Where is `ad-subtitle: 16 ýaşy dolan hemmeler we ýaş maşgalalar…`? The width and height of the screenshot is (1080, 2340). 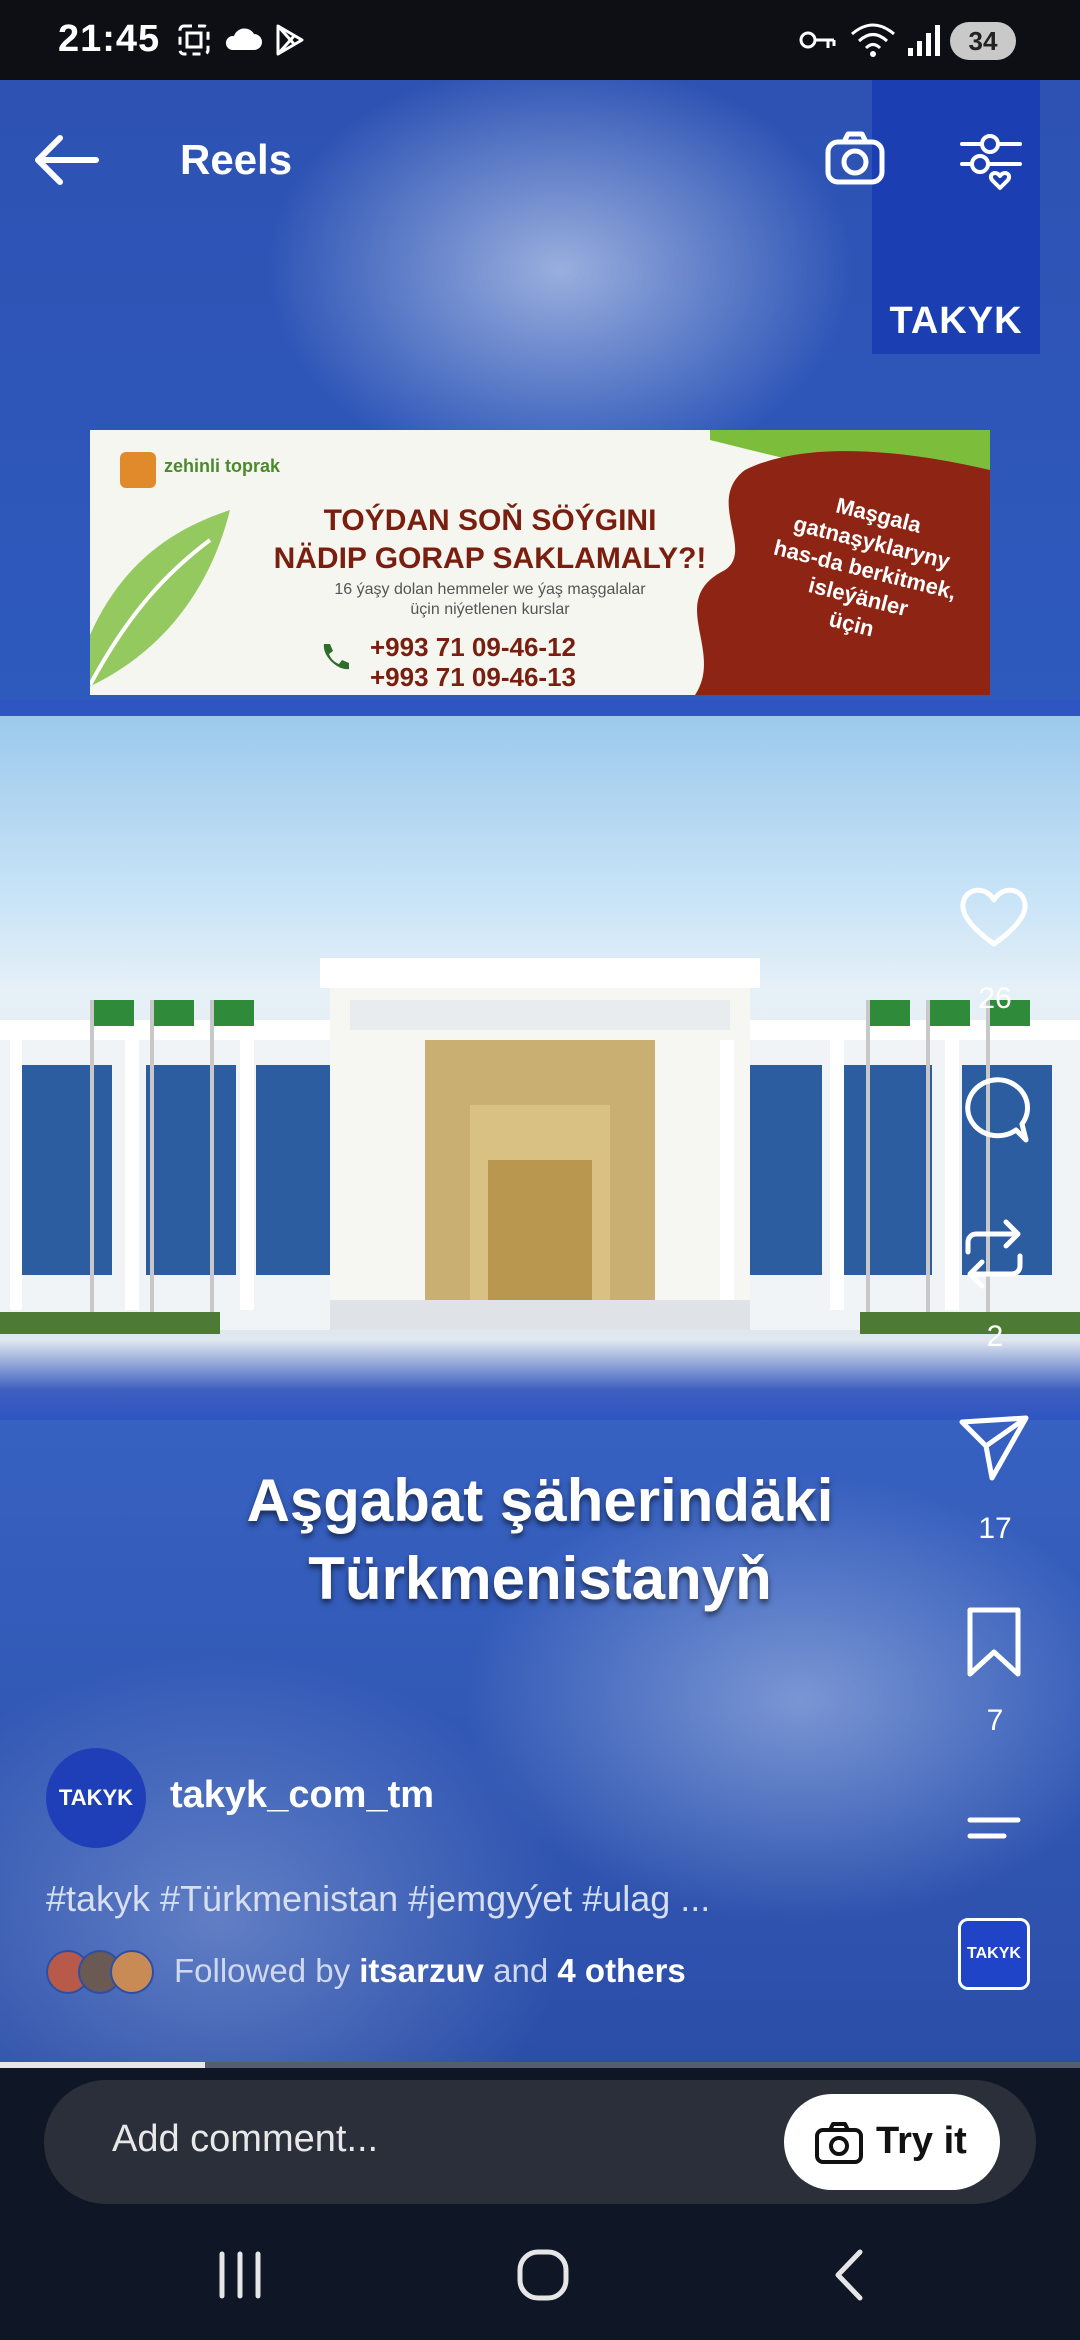
ad-subtitle: 16 ýaşy dolan hemmeler we ýaş maşgalalar… is located at coordinates (490, 600).